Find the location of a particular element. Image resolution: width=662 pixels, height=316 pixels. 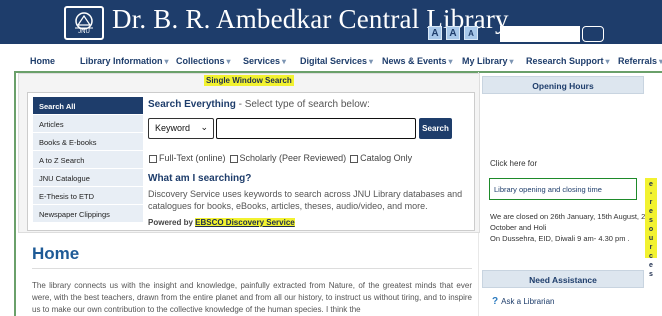

what-am-i-searching-heading: What am I searching? is located at coordinates (200, 178).